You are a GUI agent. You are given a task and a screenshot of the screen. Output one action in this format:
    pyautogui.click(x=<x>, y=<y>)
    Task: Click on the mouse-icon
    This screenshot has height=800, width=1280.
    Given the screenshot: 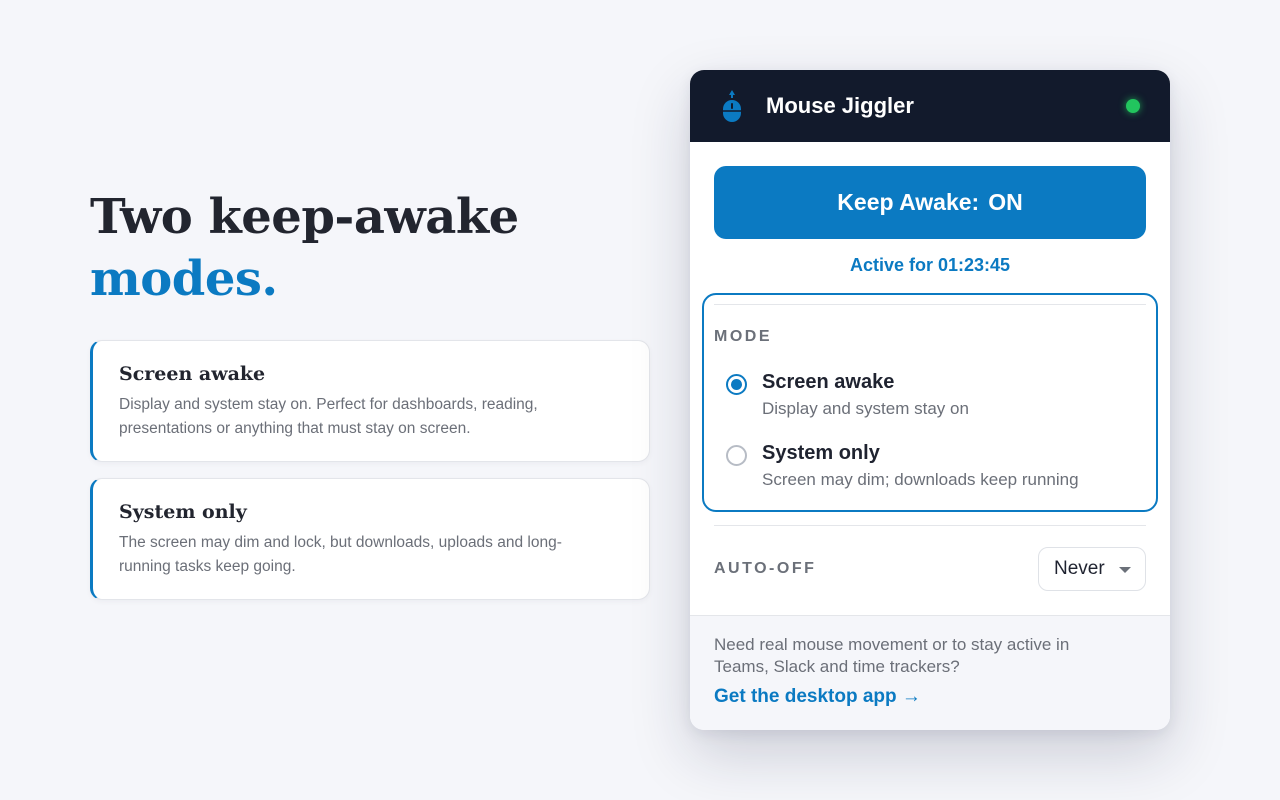 What is the action you would take?
    pyautogui.click(x=732, y=106)
    